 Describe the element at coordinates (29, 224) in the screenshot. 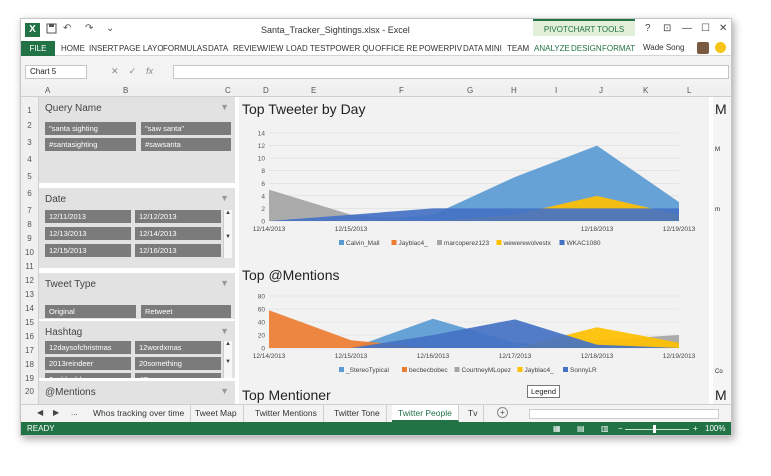

I see `row-header: 8` at that location.